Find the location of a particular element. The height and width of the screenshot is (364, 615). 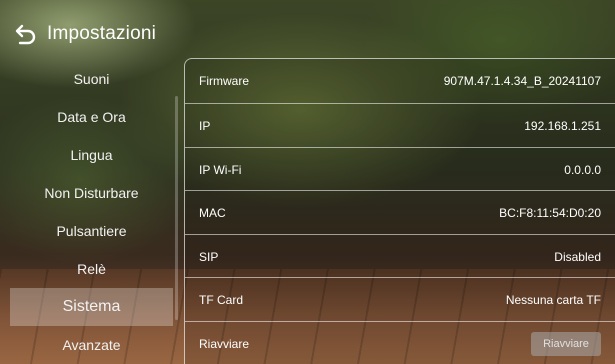

sip-row: SIP Disabled is located at coordinates (400, 257).